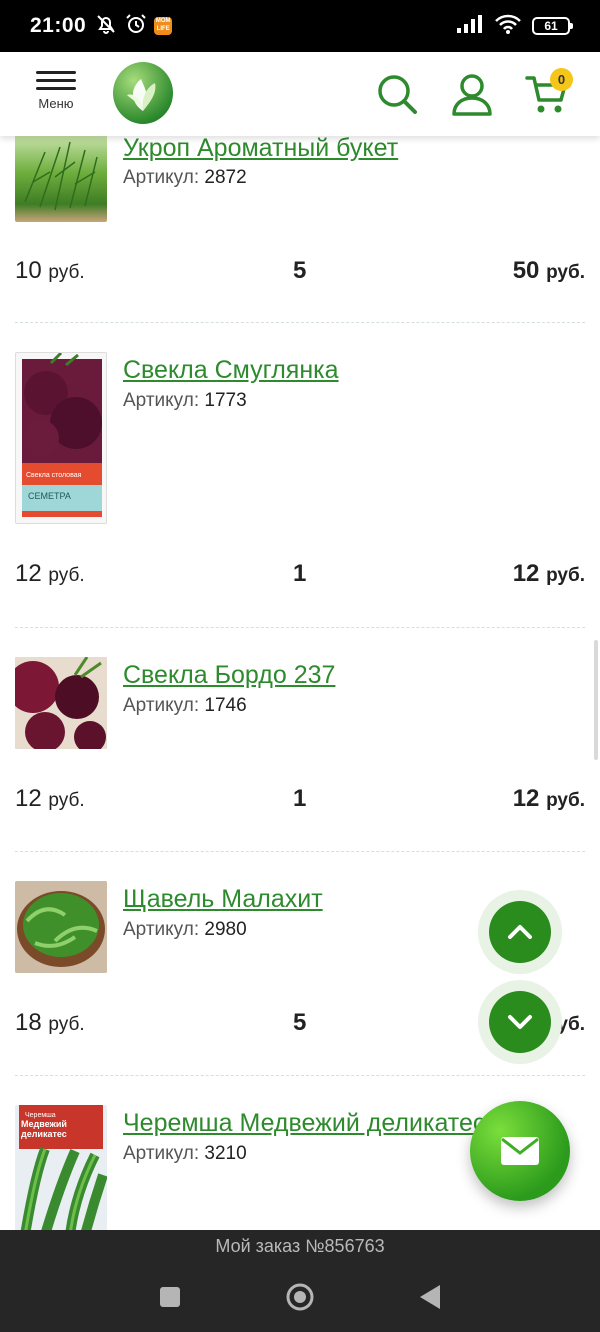 The height and width of the screenshot is (1332, 600). I want to click on alarm-icon, so click(136, 26).